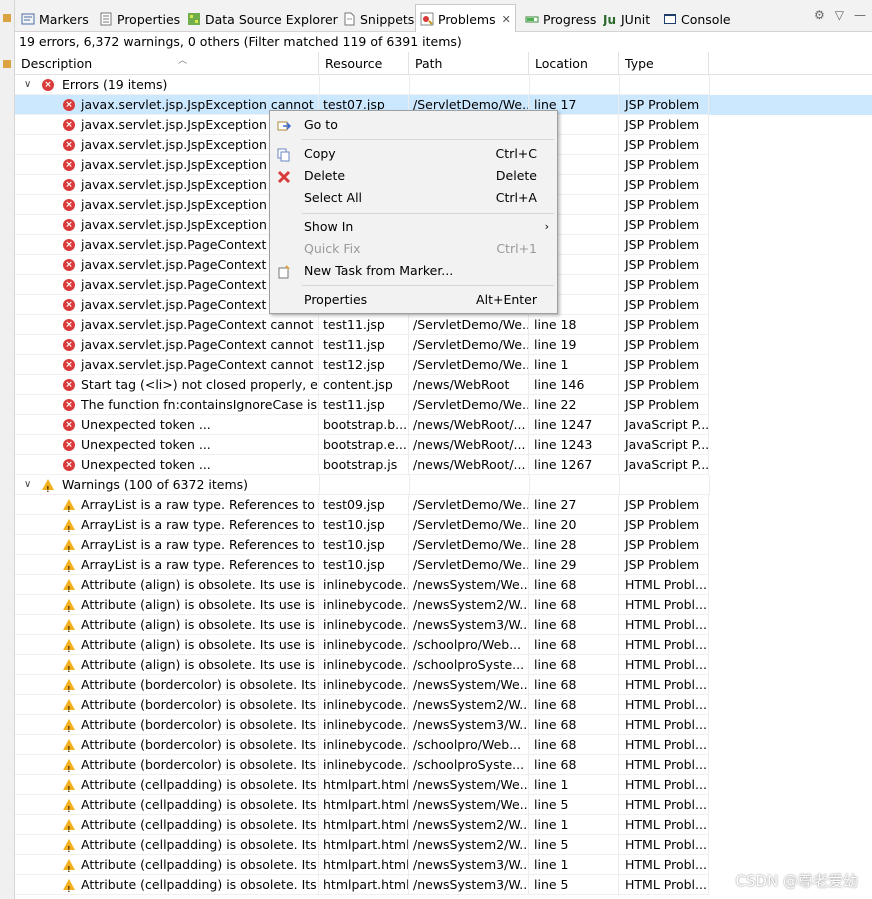 The image size is (872, 899). I want to click on cell-resource: test11.jsp, so click(364, 325).